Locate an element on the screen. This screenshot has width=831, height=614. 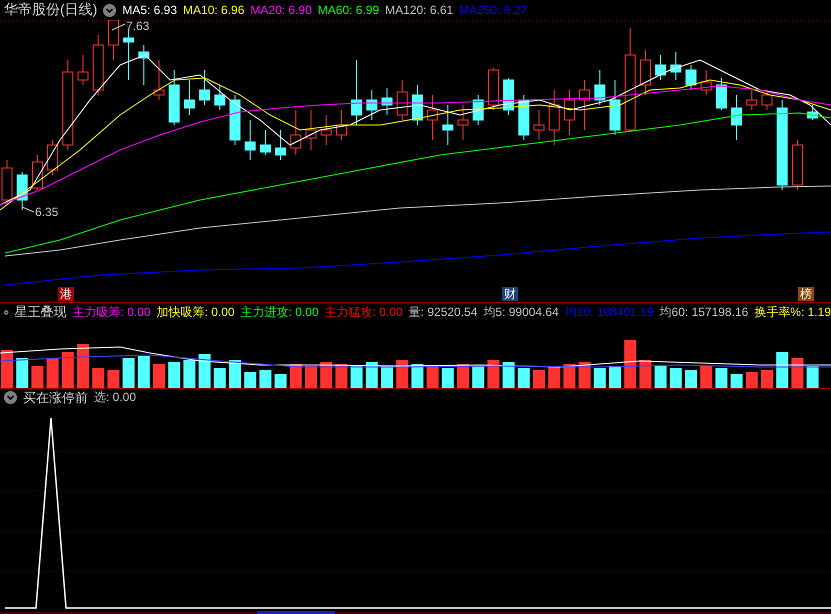
indicator-value: 均10: 108401.19 is located at coordinates (609, 312).